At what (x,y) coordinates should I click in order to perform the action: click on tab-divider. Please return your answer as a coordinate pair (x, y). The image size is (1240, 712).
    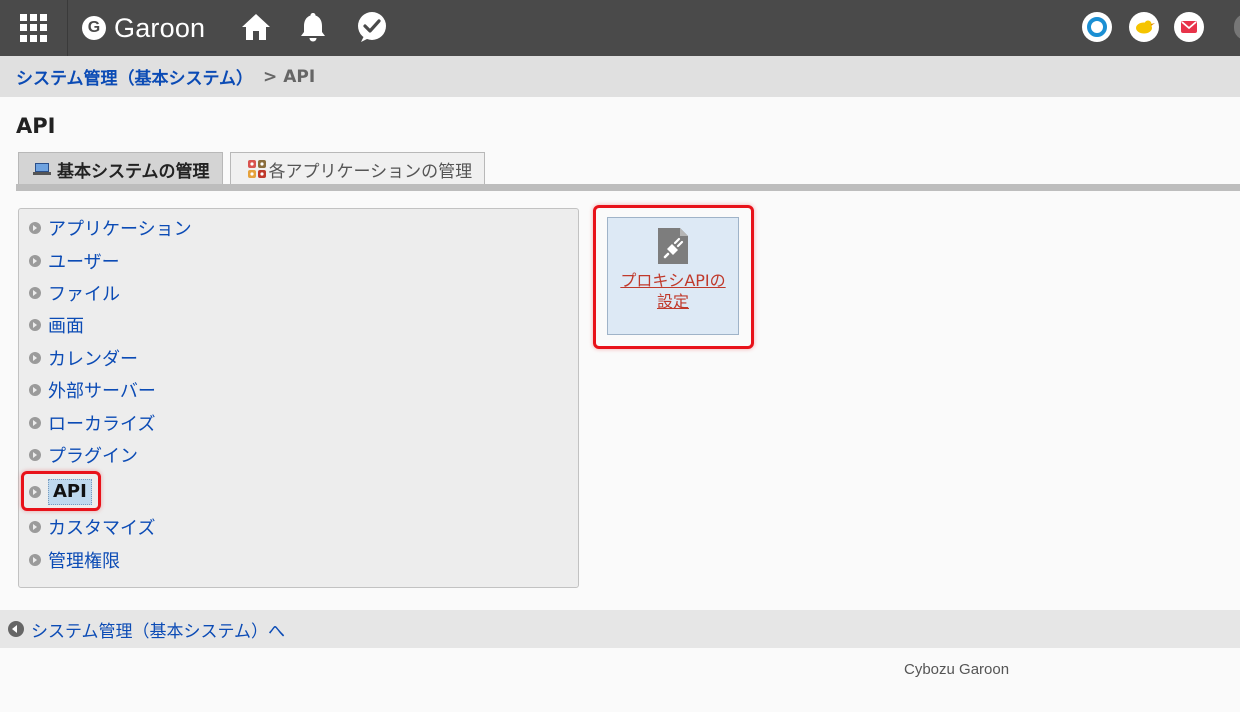
    Looking at the image, I should click on (628, 187).